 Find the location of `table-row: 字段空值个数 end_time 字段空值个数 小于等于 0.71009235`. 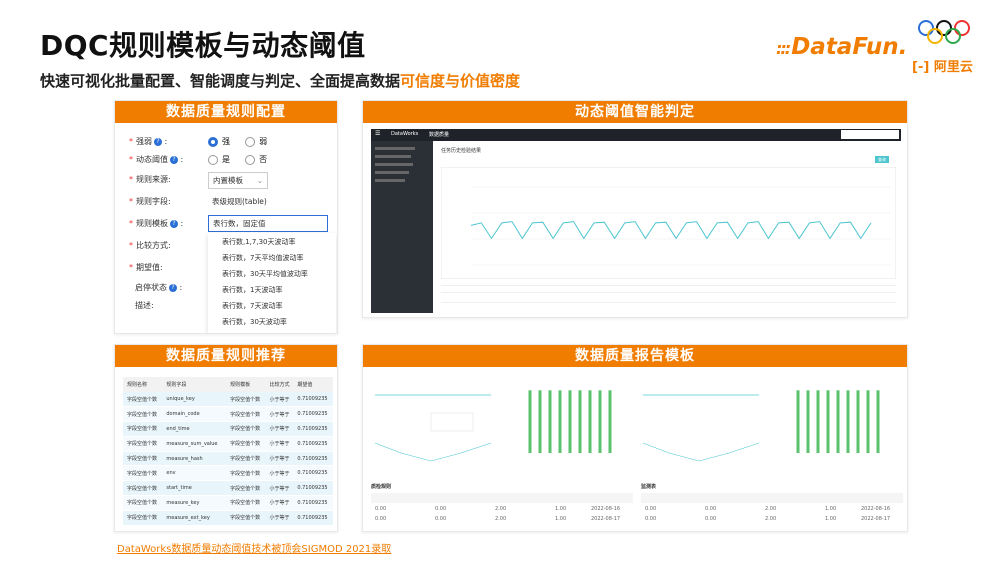

table-row: 字段空值个数 end_time 字段空值个数 小于等于 0.71009235 is located at coordinates (228, 429).